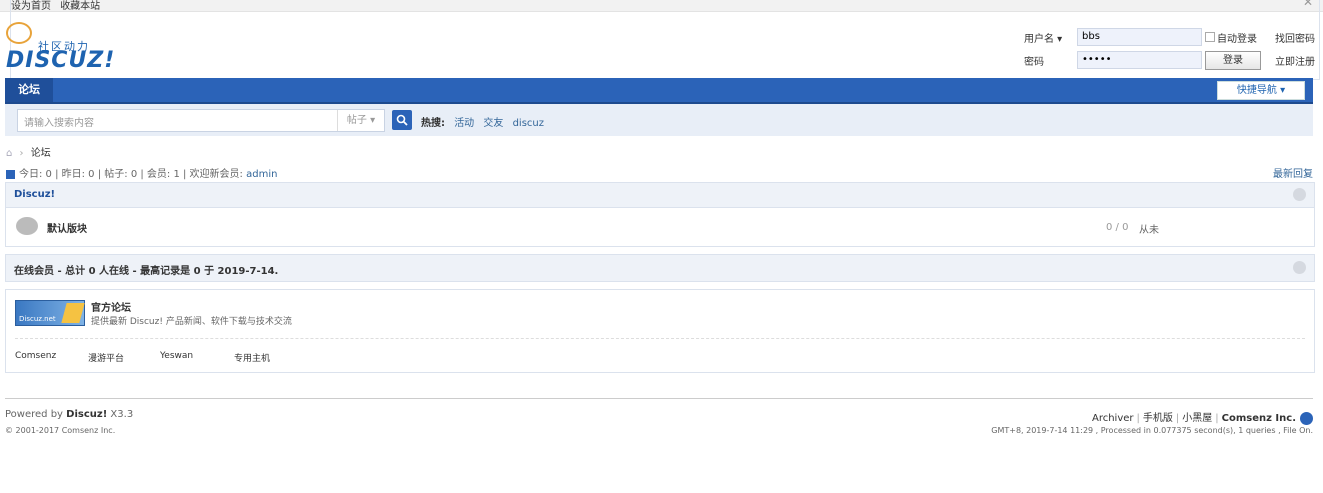 The image size is (1323, 493). What do you see at coordinates (21, 153) in the screenshot?
I see `breadcrumb-sep: ›` at bounding box center [21, 153].